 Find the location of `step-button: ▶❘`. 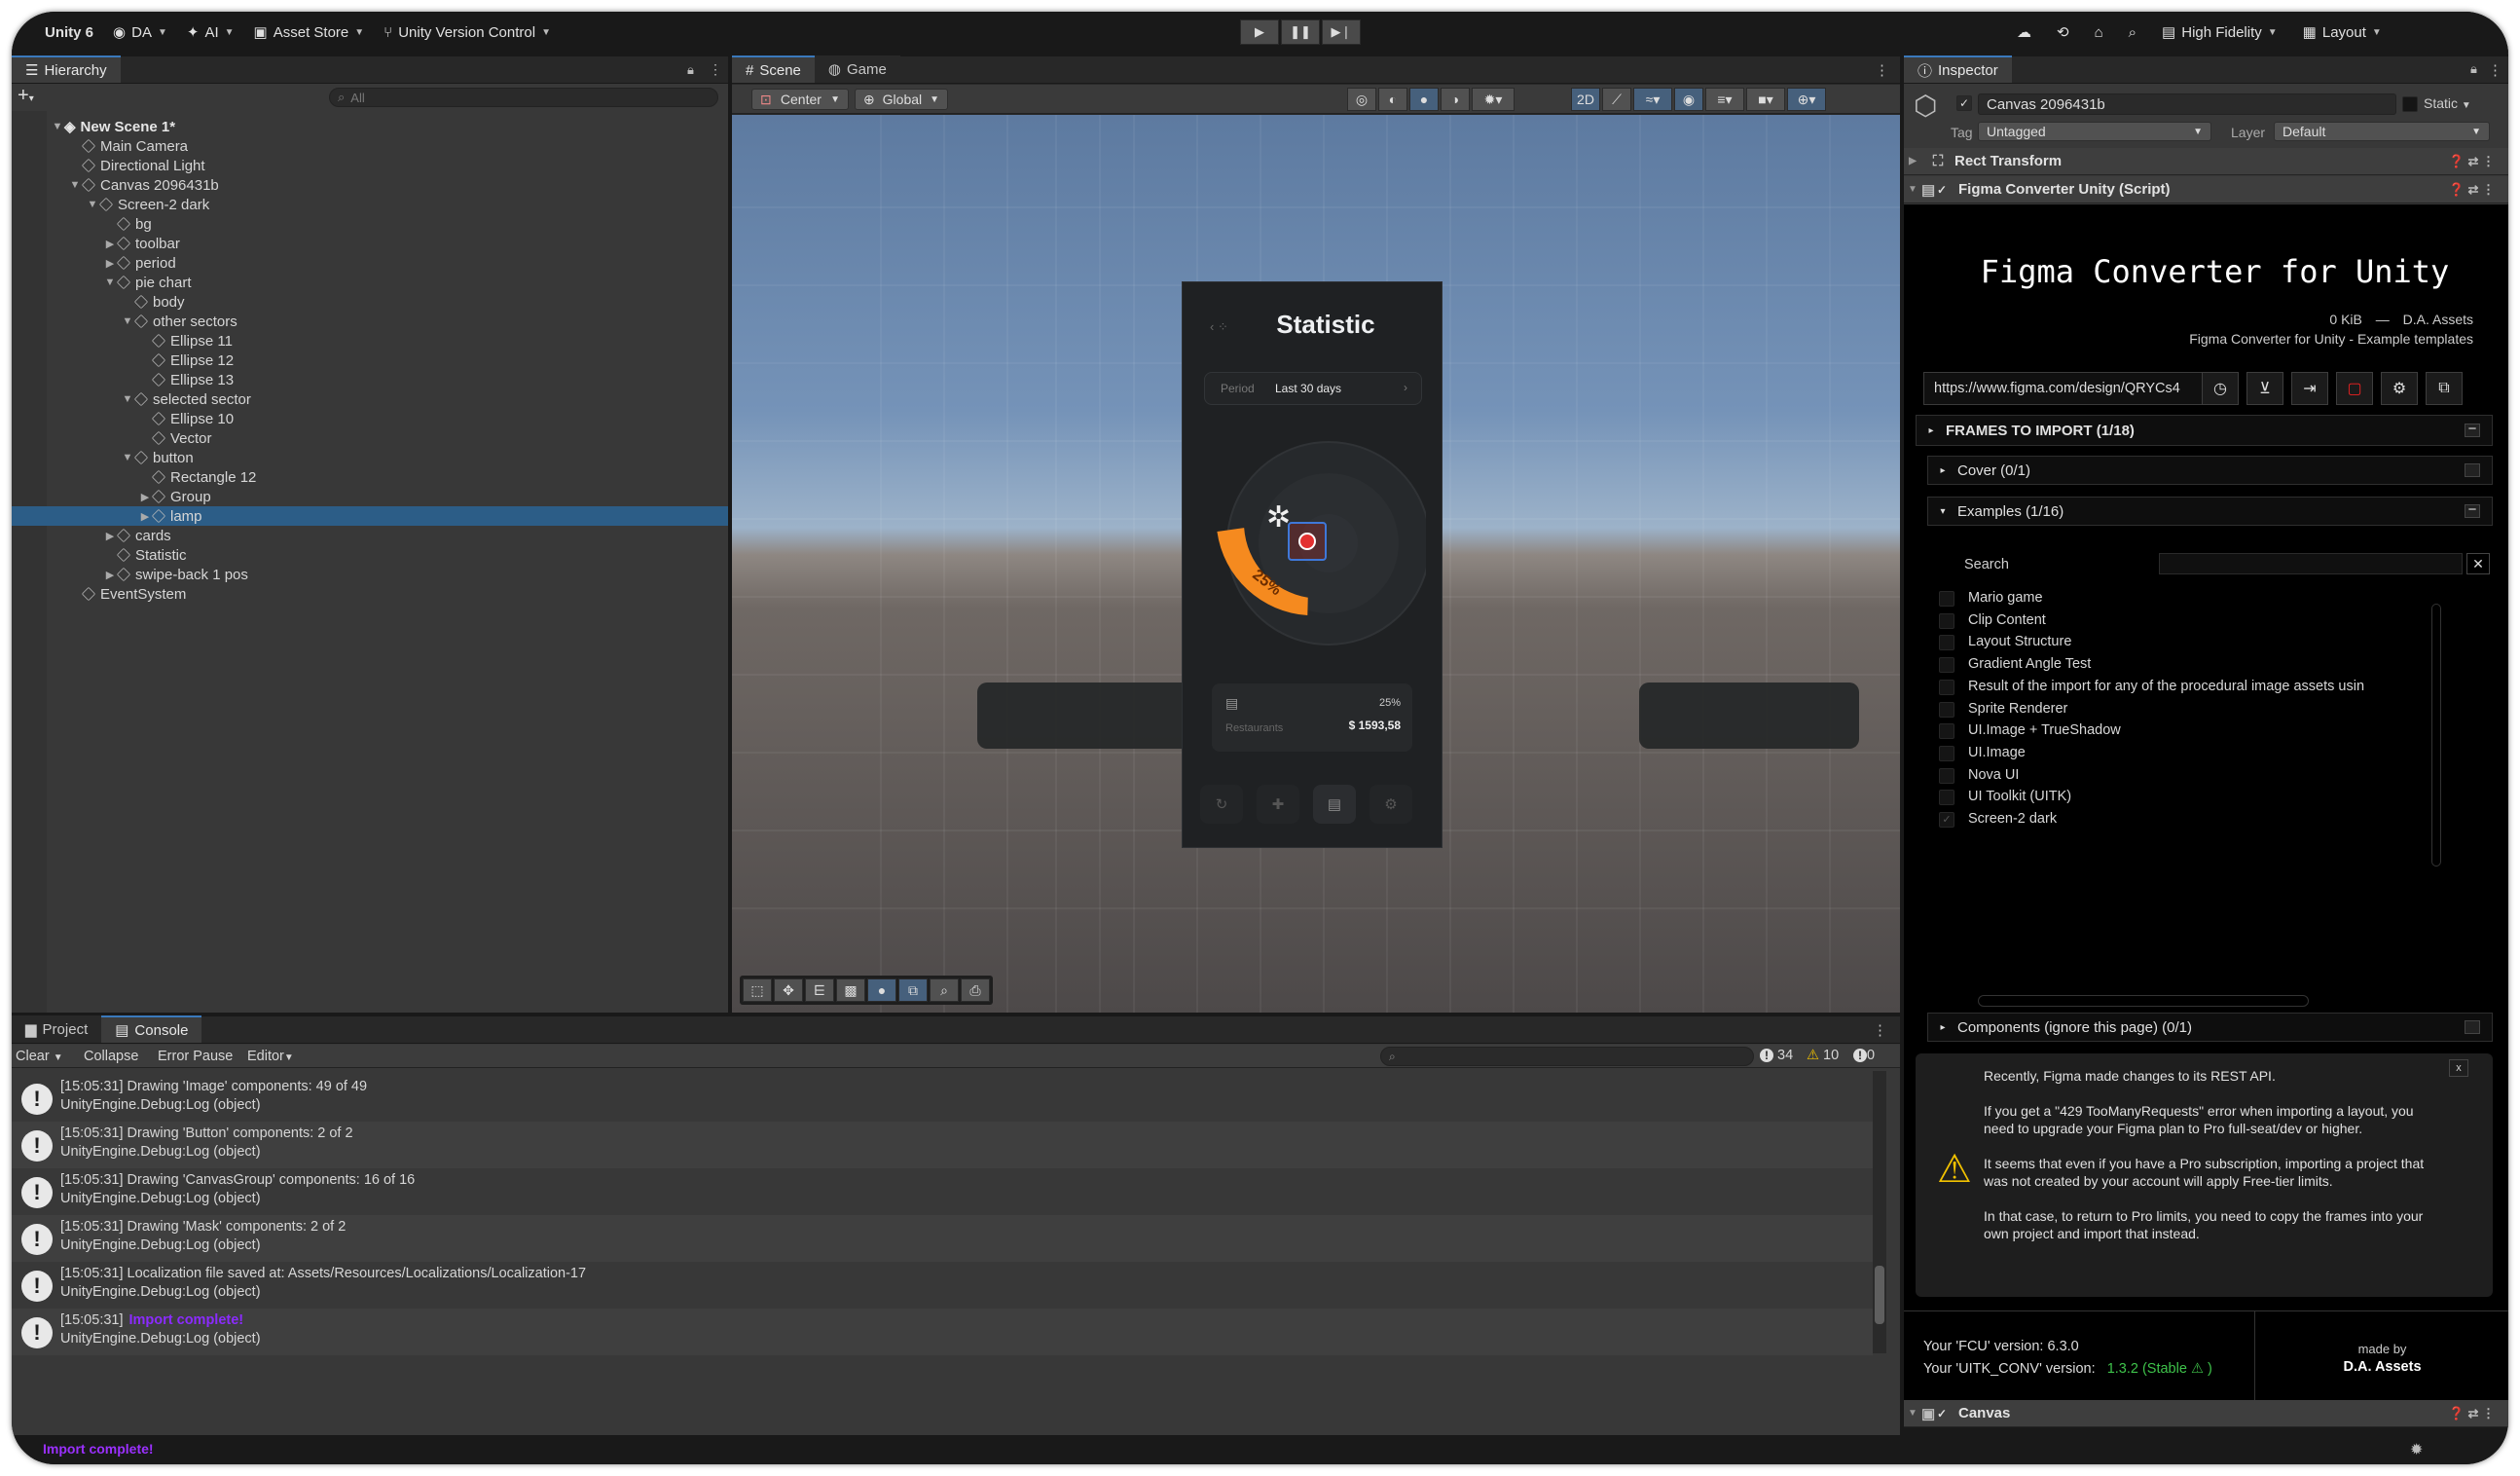

step-button: ▶❘ is located at coordinates (1341, 32).